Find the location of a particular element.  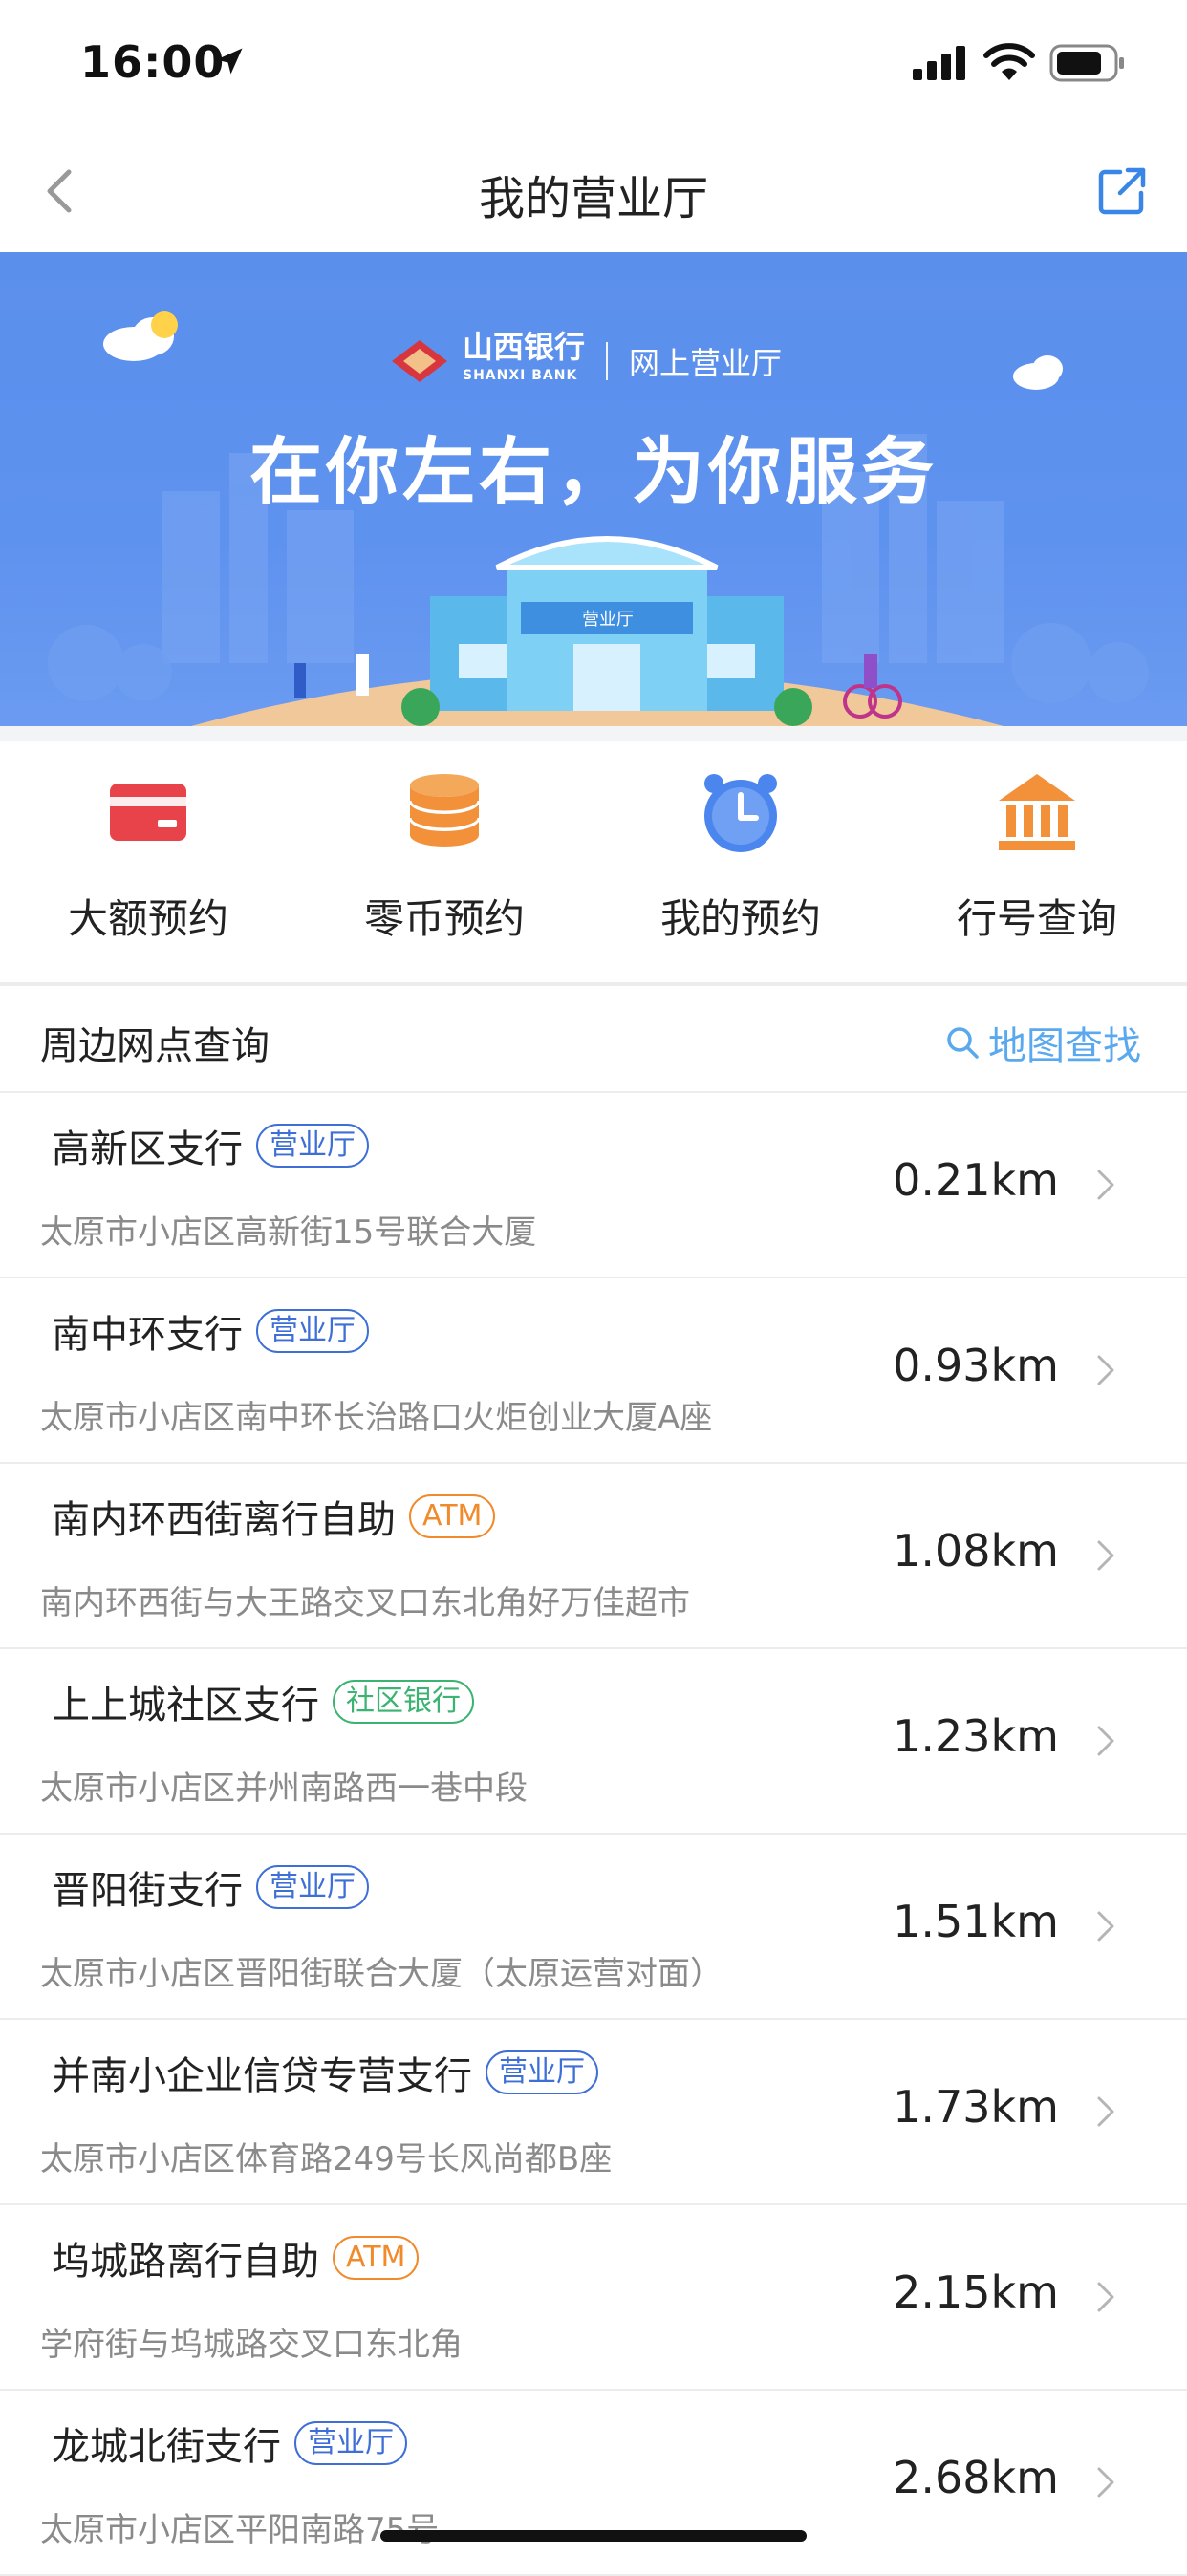

branch-name: 上上城社区支行 is located at coordinates (185, 1706).